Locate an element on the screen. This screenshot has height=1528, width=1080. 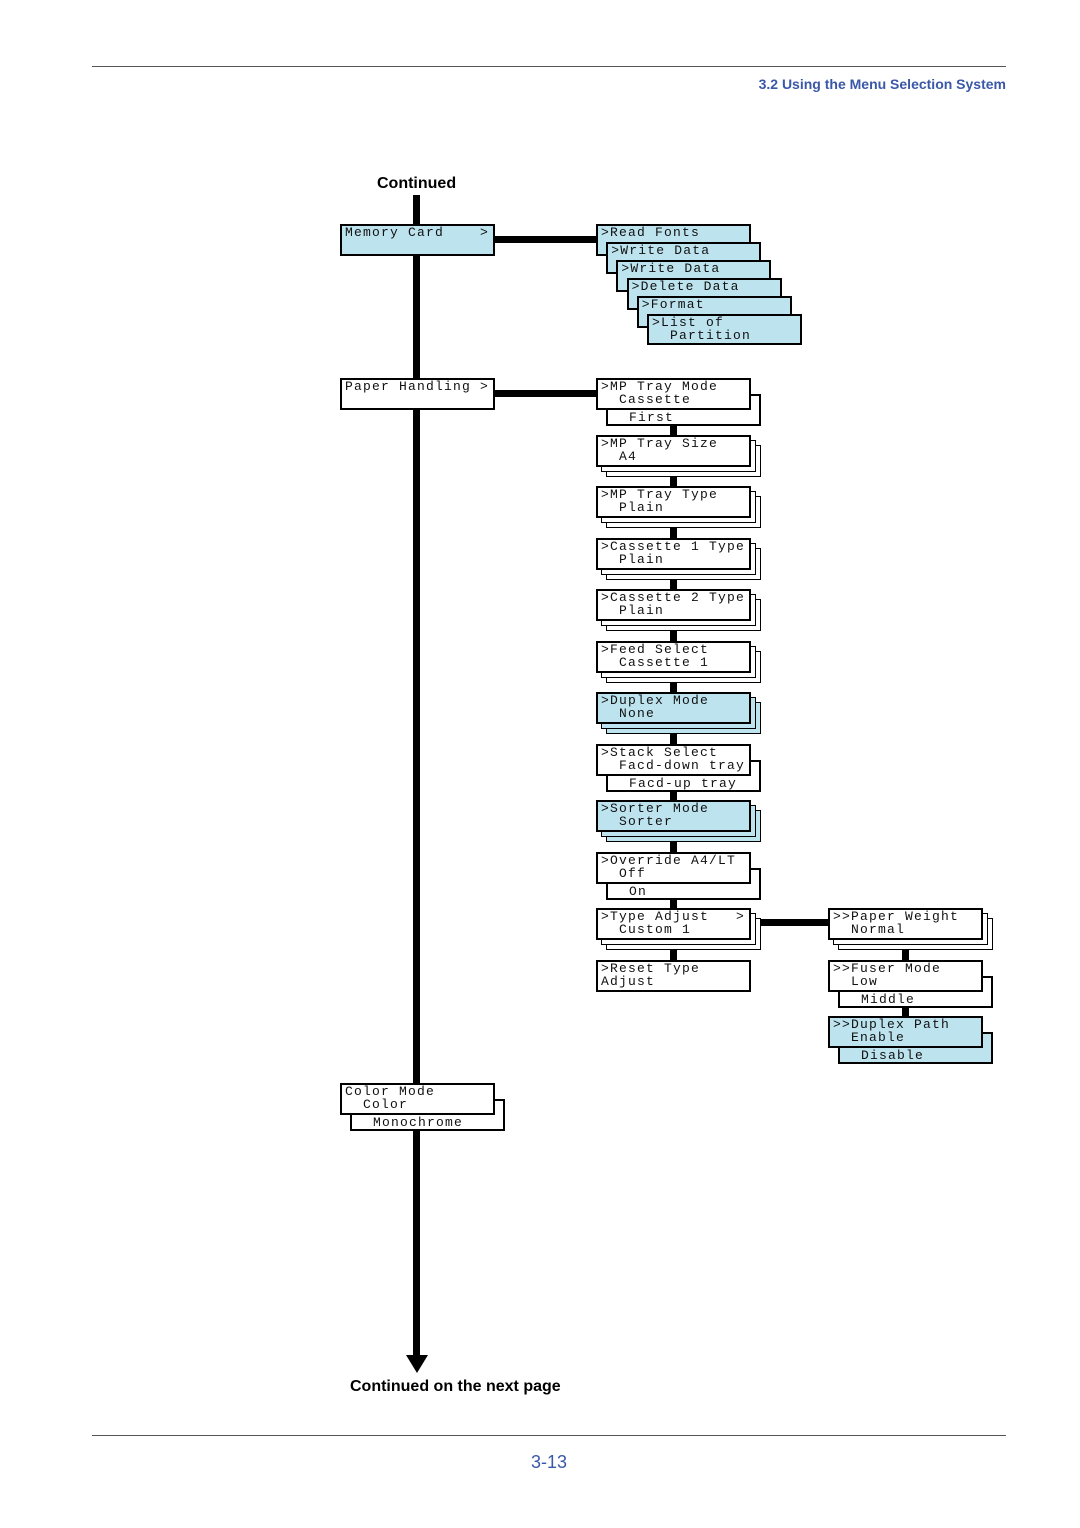
menu-line: Partition is located at coordinates (702, 335).